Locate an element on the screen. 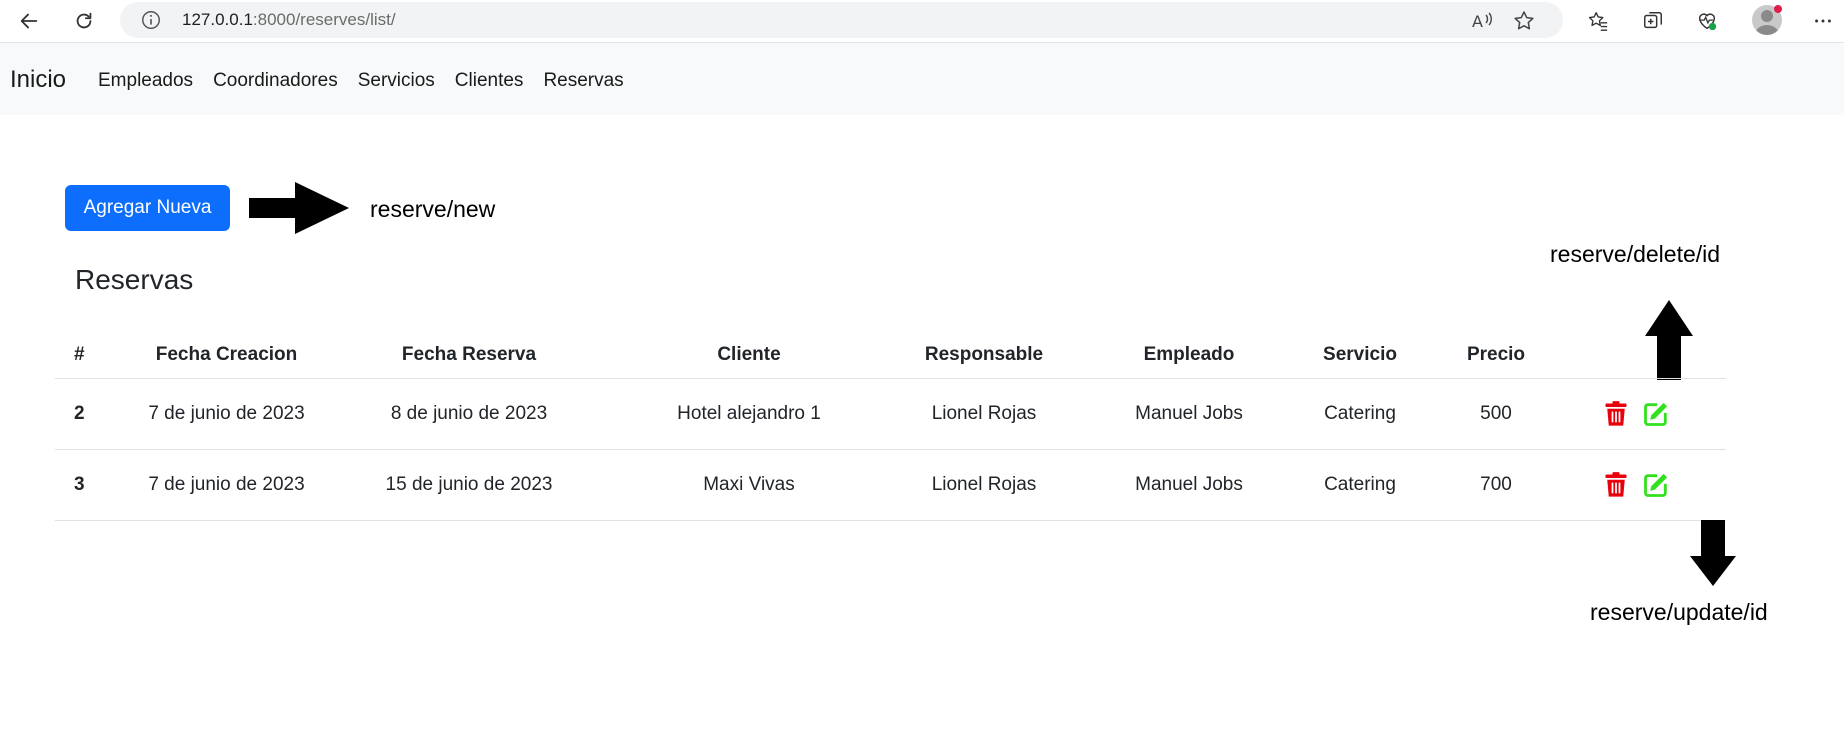 This screenshot has height=738, width=1844. column-header-fecha-creacion: Fecha Creacion is located at coordinates (226, 354).